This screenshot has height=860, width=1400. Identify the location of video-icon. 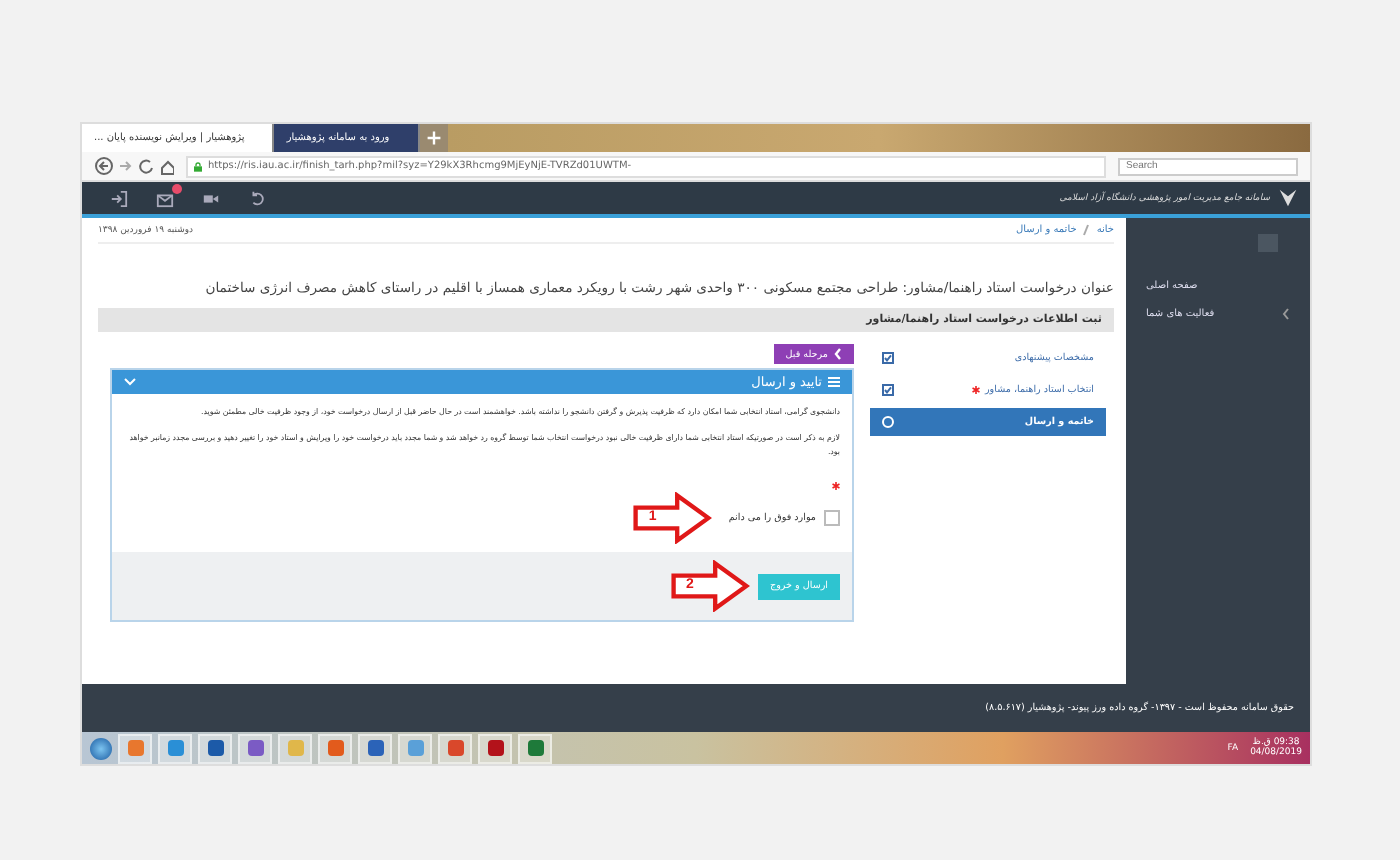
(211, 198).